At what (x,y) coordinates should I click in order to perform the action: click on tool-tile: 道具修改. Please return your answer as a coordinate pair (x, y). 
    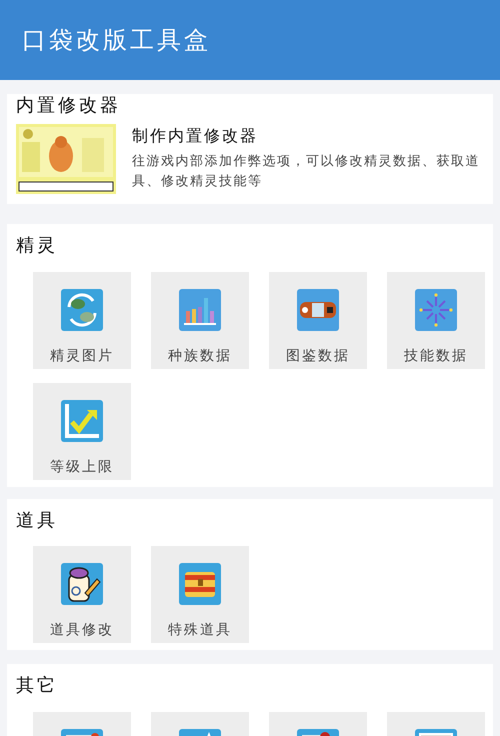
    Looking at the image, I should click on (82, 595).